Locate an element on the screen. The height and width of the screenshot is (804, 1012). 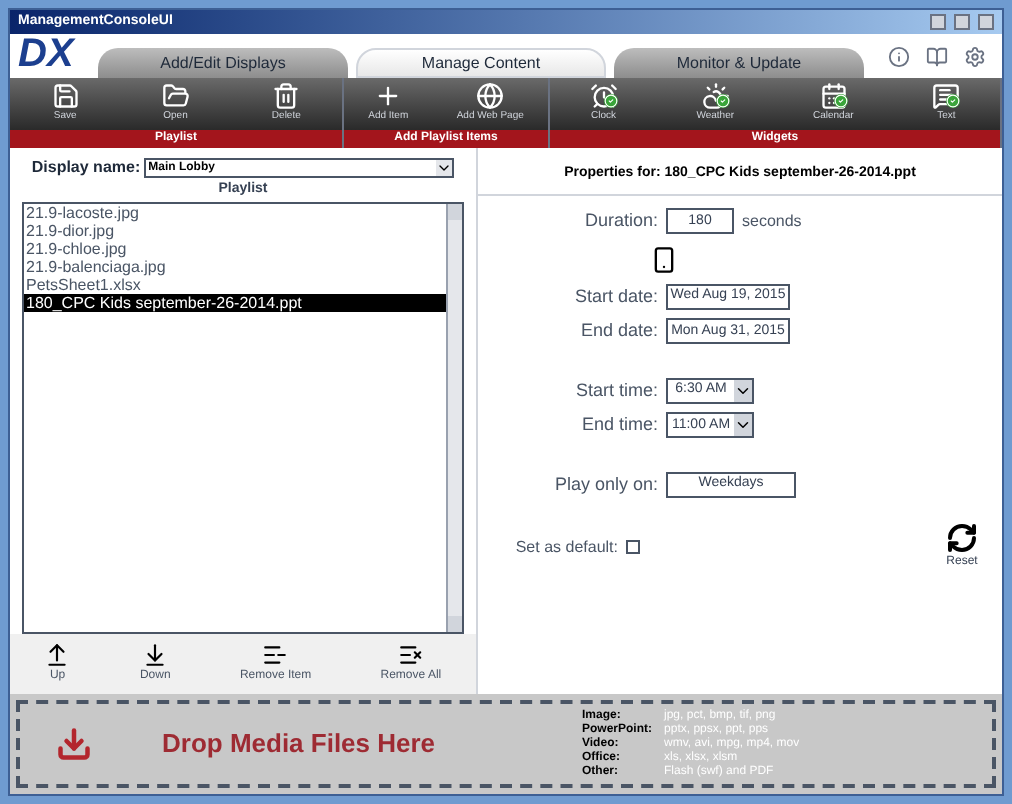
tab: Manage Content is located at coordinates (481, 63).